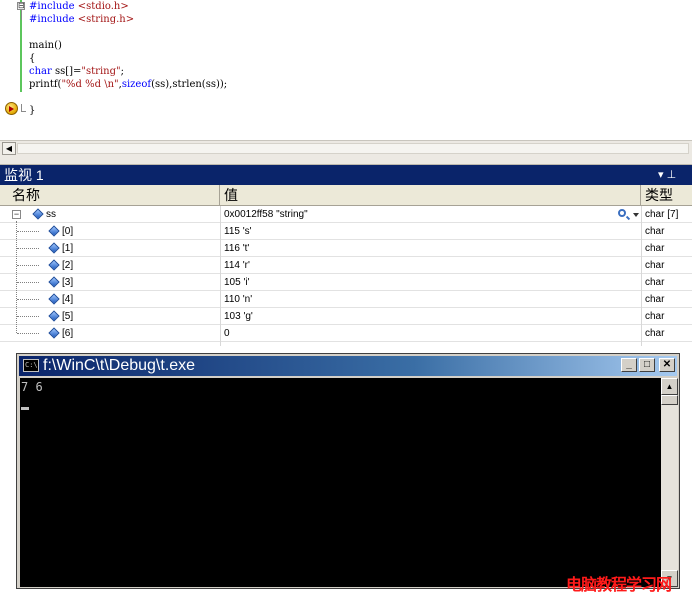  Describe the element at coordinates (346, 175) in the screenshot. I see `watch-window-title-bar: 监视 1 ▾ ⊥` at that location.